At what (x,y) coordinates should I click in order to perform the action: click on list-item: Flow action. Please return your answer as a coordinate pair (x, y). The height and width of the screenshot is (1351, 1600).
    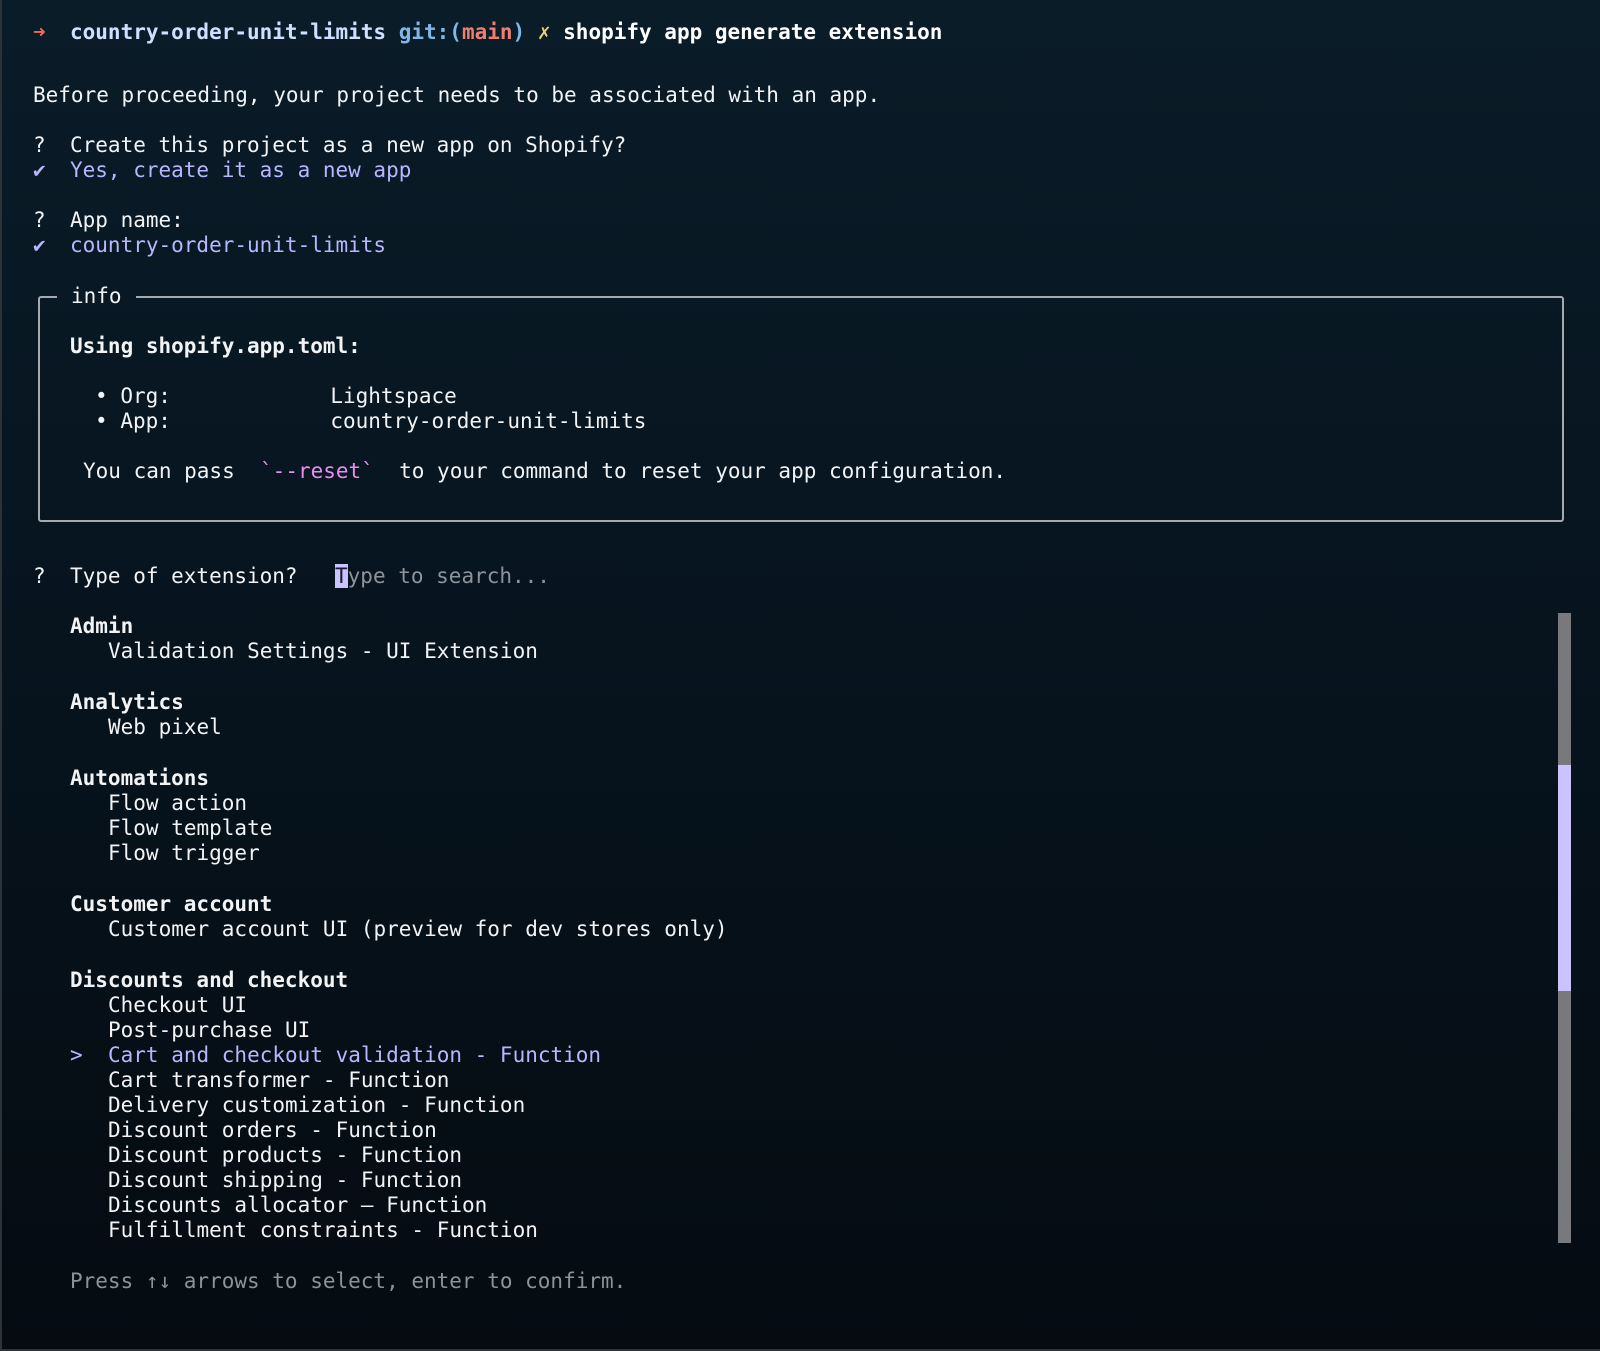
    Looking at the image, I should click on (177, 803).